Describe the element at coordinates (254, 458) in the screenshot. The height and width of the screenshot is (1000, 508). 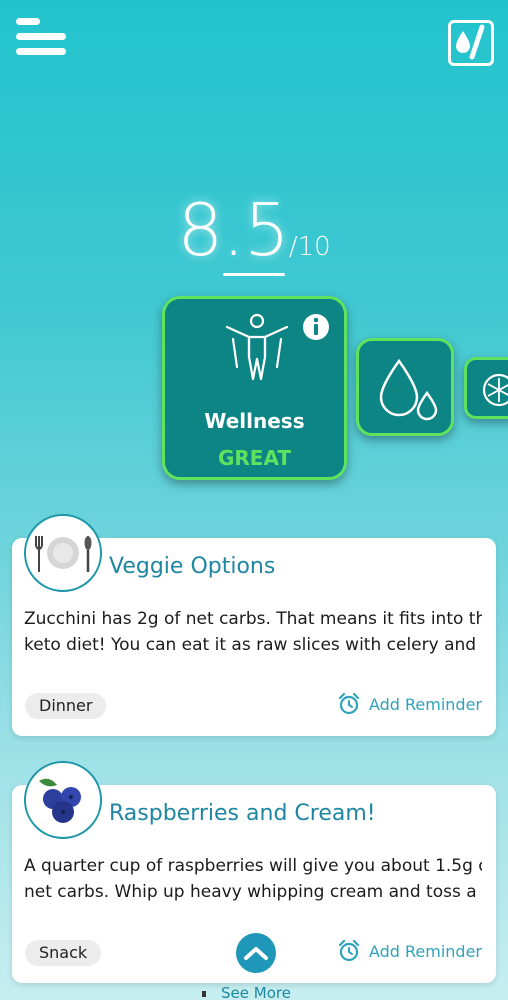
I see `tile-status: GREAT` at that location.